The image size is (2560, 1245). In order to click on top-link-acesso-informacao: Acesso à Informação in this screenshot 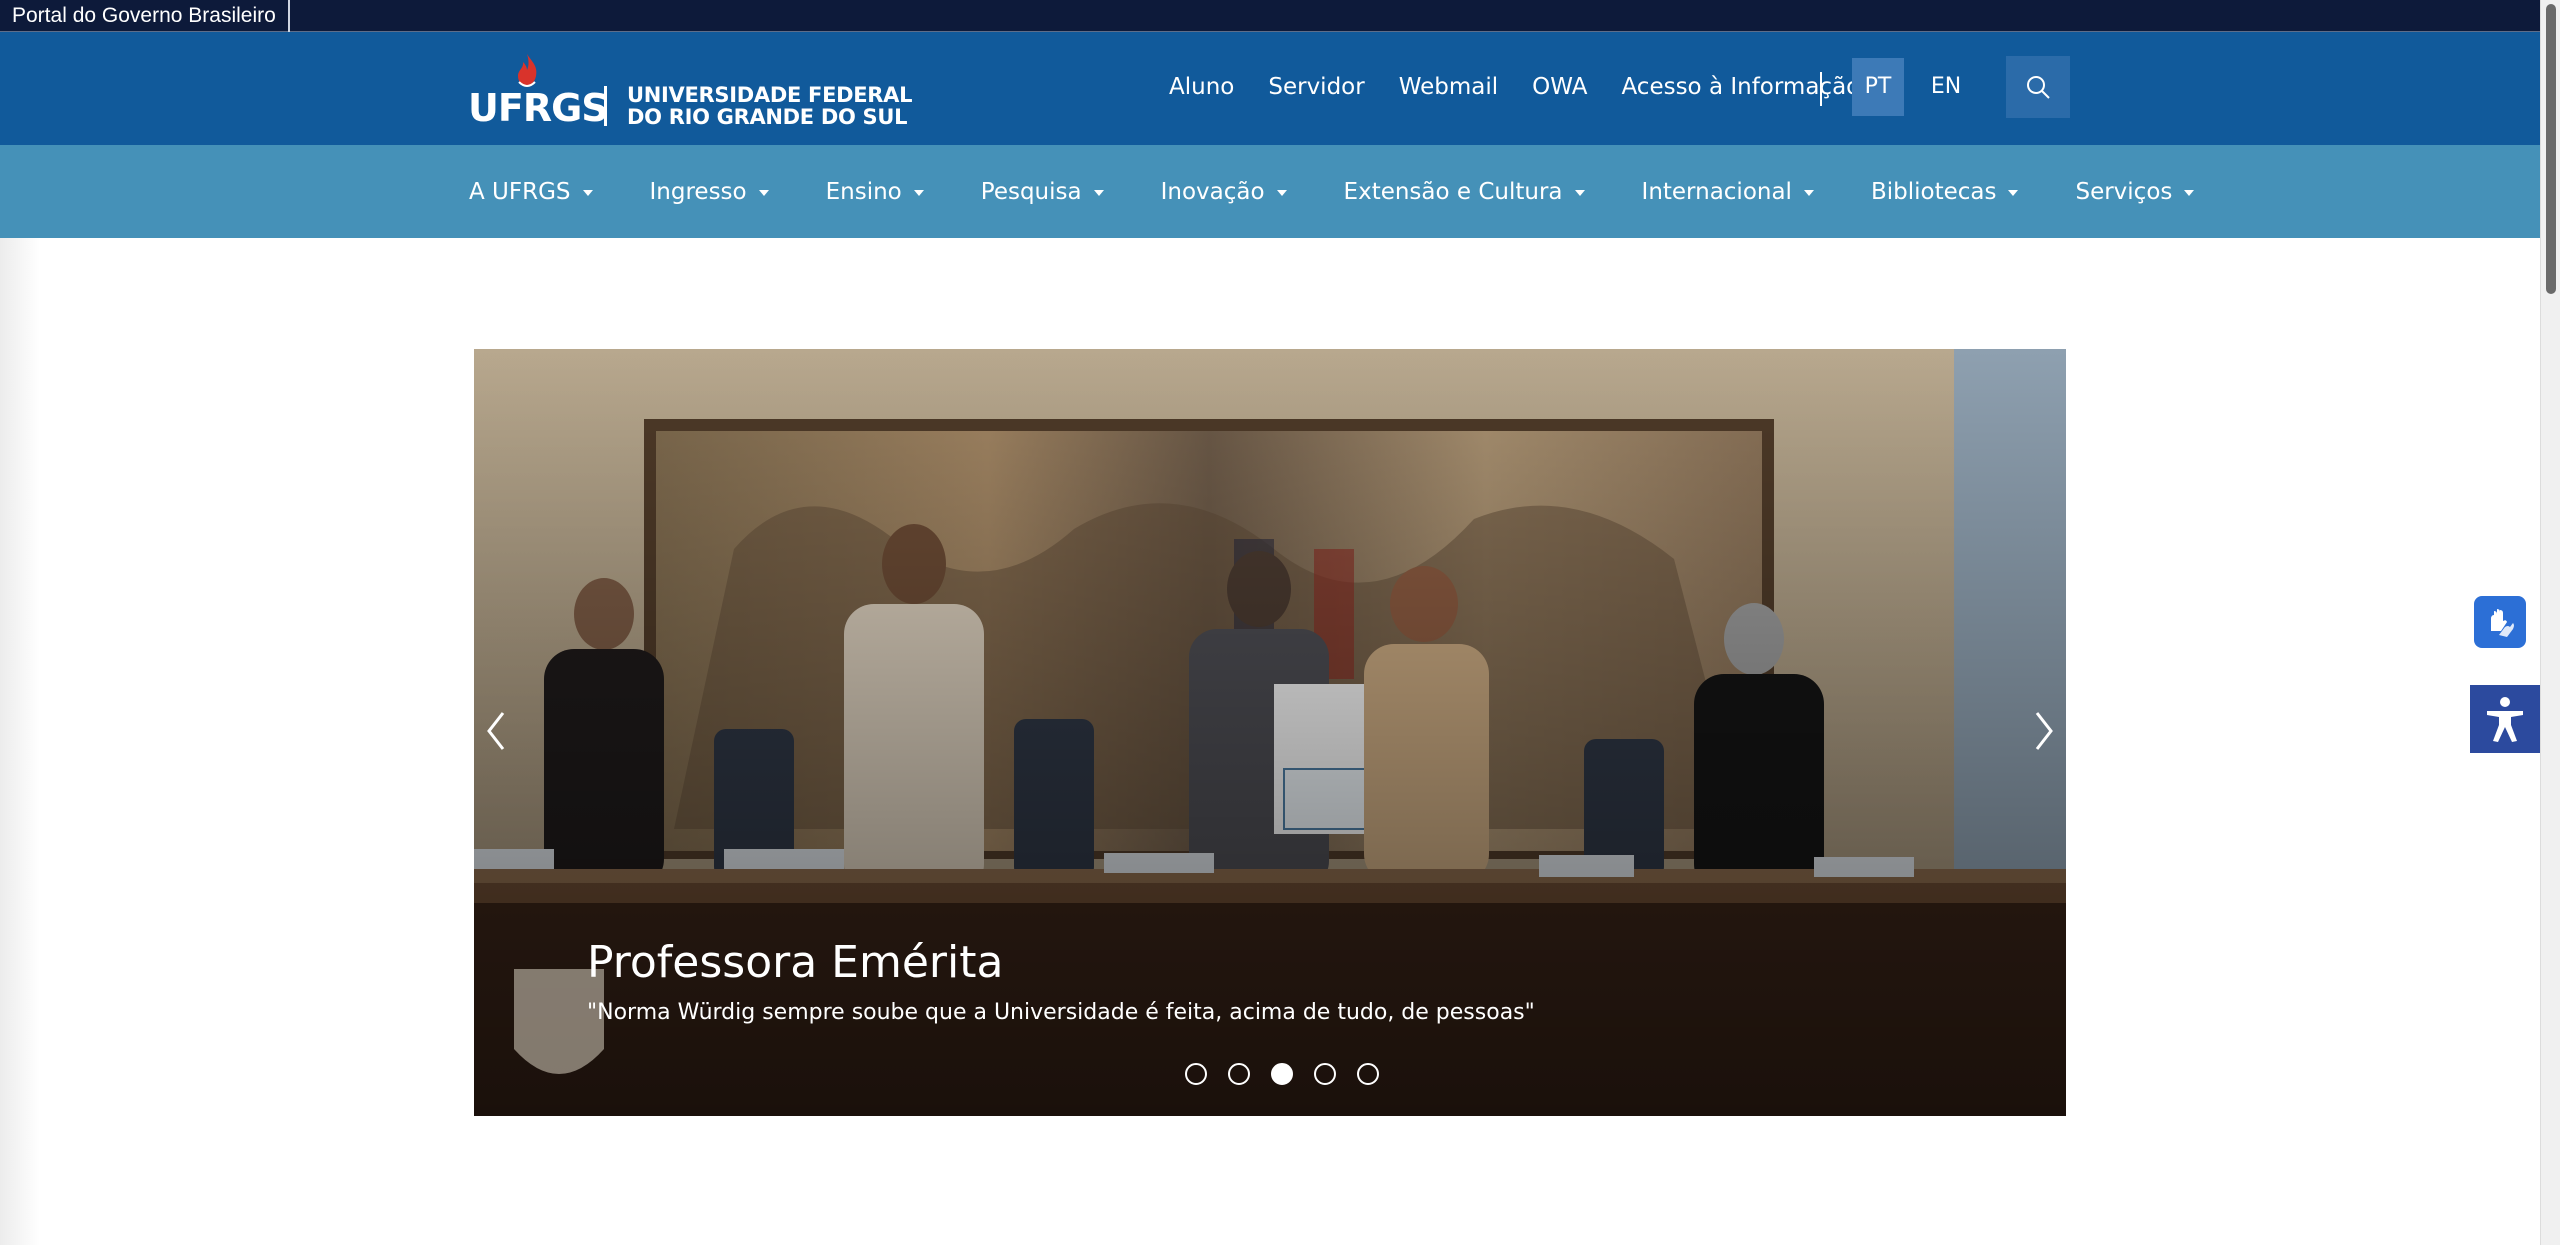, I will do `click(1740, 87)`.